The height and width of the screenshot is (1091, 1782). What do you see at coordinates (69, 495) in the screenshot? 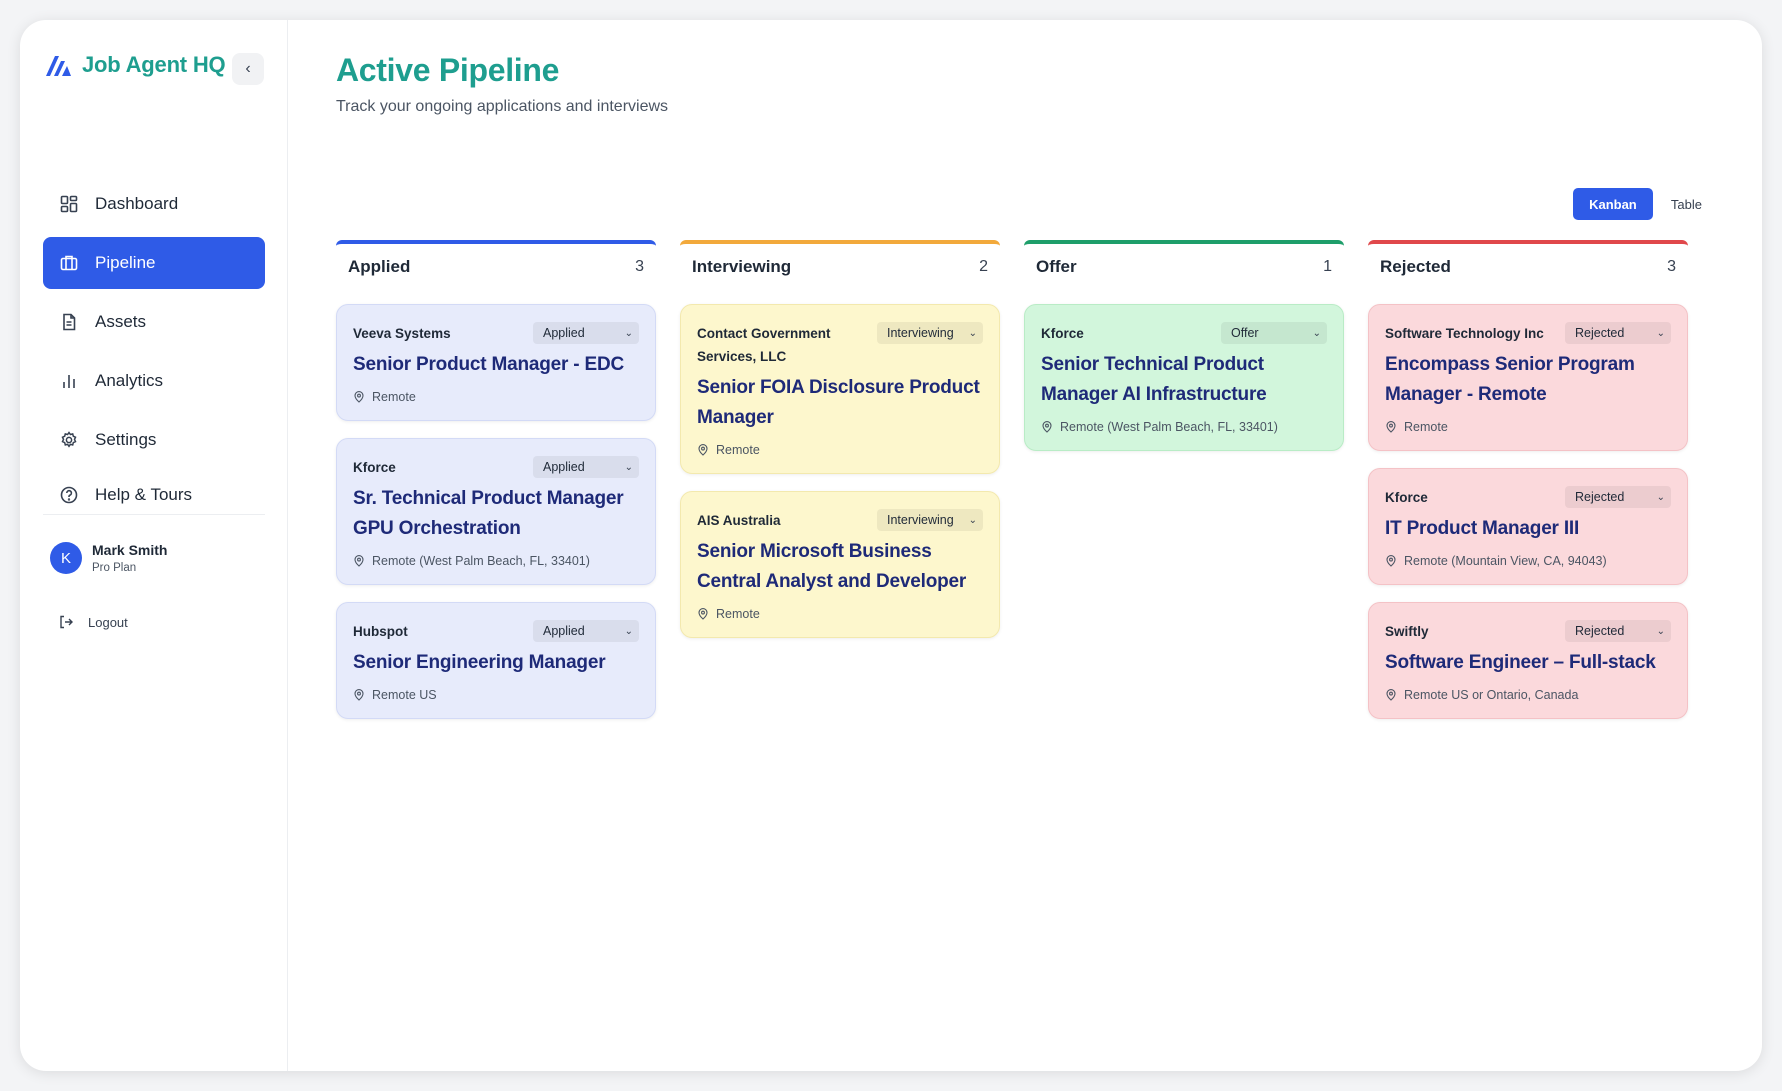
I see `help-circle-icon` at bounding box center [69, 495].